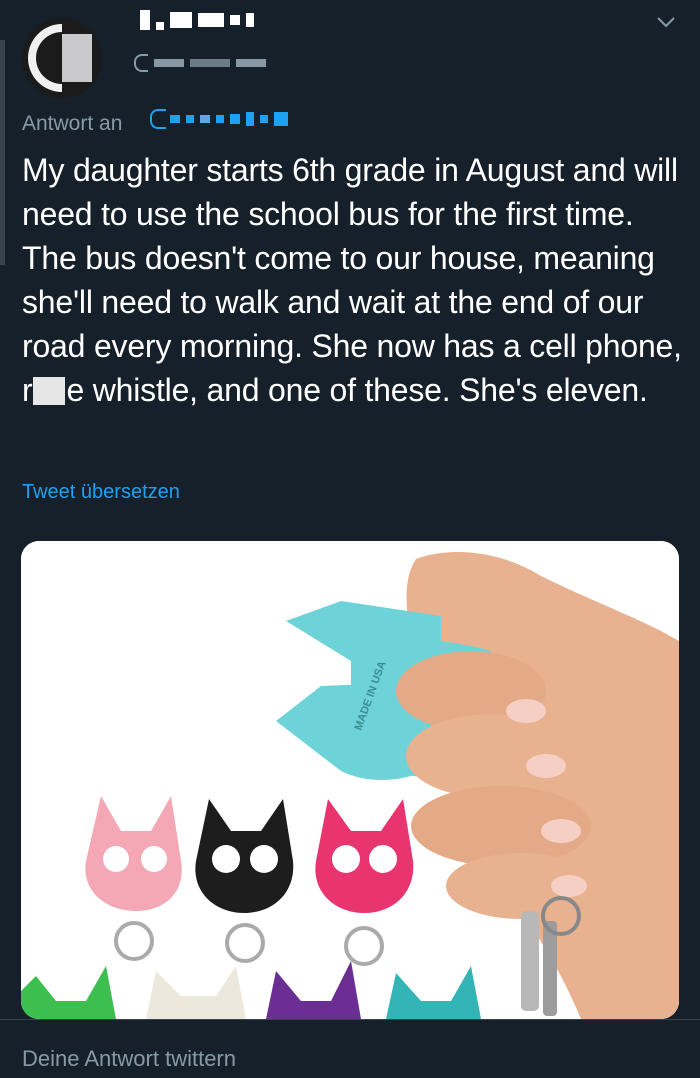 This screenshot has width=700, height=1078. I want to click on avatar-image, so click(62, 58).